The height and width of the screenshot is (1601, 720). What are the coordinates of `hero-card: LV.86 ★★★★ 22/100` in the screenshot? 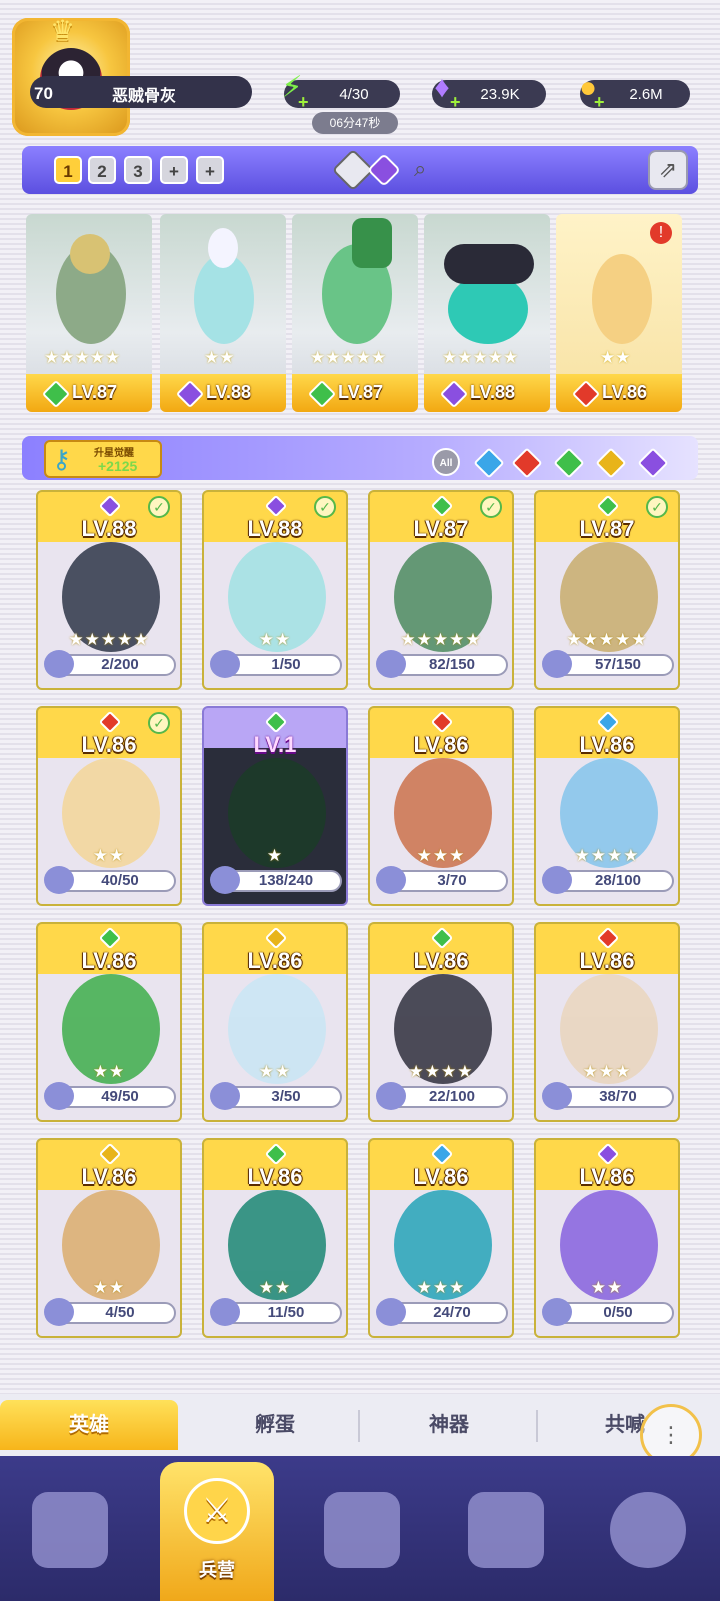 It's located at (441, 1022).